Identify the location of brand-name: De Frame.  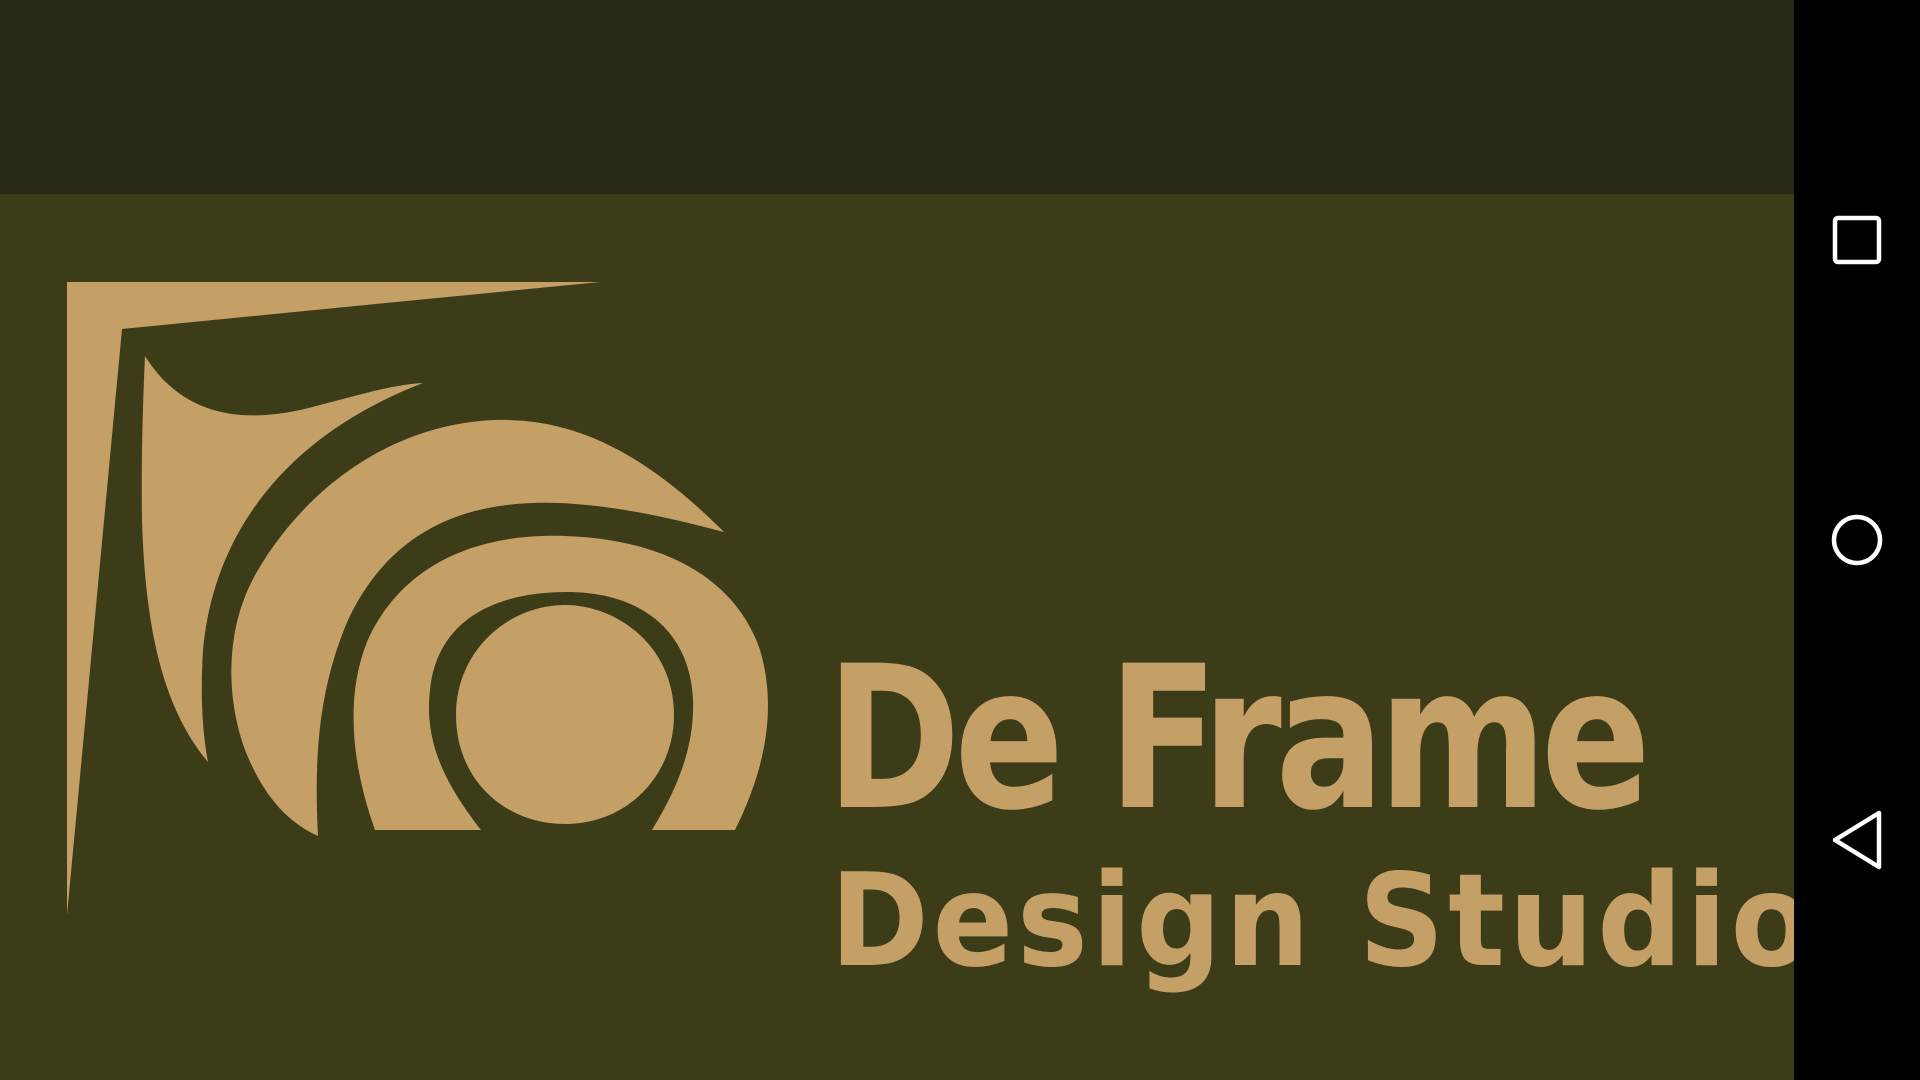
(1238, 738).